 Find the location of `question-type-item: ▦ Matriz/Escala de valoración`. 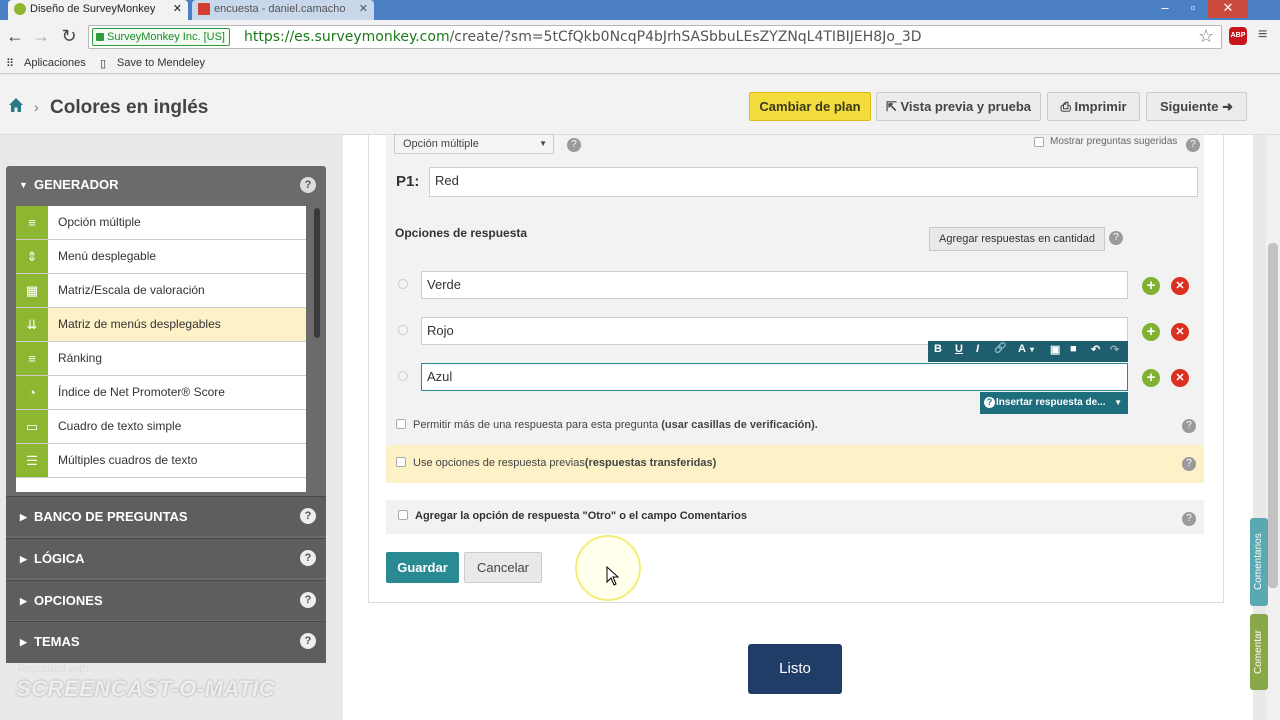

question-type-item: ▦ Matriz/Escala de valoración is located at coordinates (161, 291).